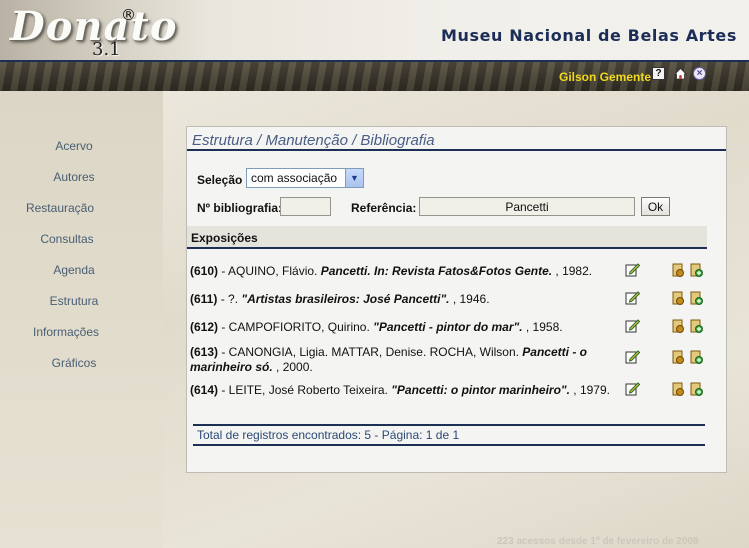 The height and width of the screenshot is (548, 749). I want to click on record-title: Pancetti. In: Revista Fatos&Fotos Gente., so click(436, 271).